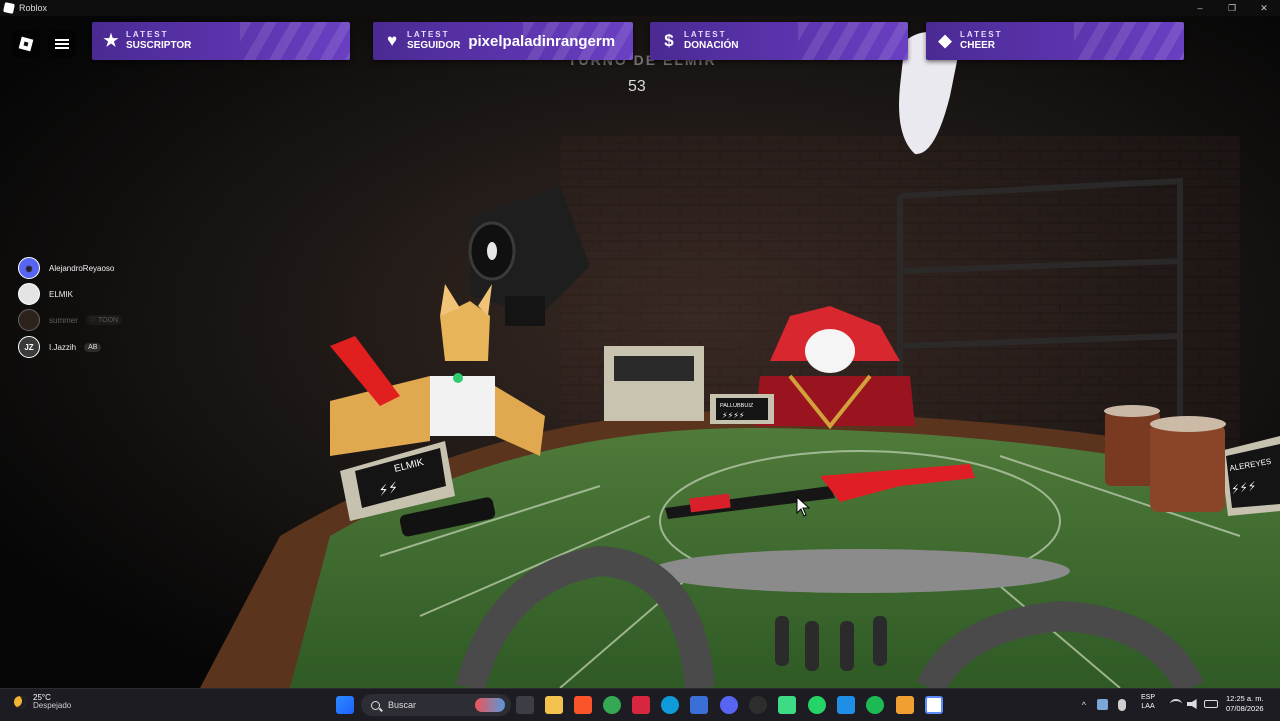 This screenshot has width=1280, height=721. What do you see at coordinates (945, 40) in the screenshot?
I see `diamond-icon: ◆` at bounding box center [945, 40].